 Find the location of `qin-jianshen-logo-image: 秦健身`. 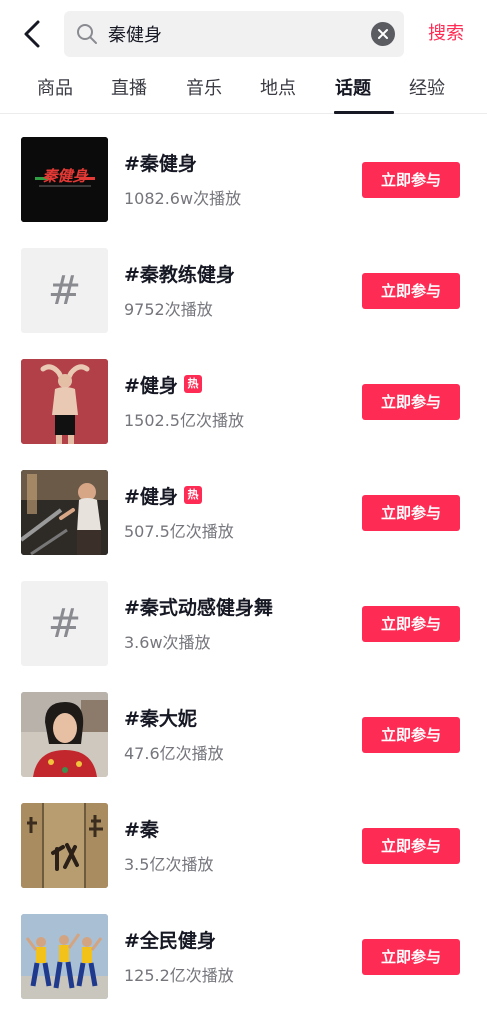

qin-jianshen-logo-image: 秦健身 is located at coordinates (64, 179).